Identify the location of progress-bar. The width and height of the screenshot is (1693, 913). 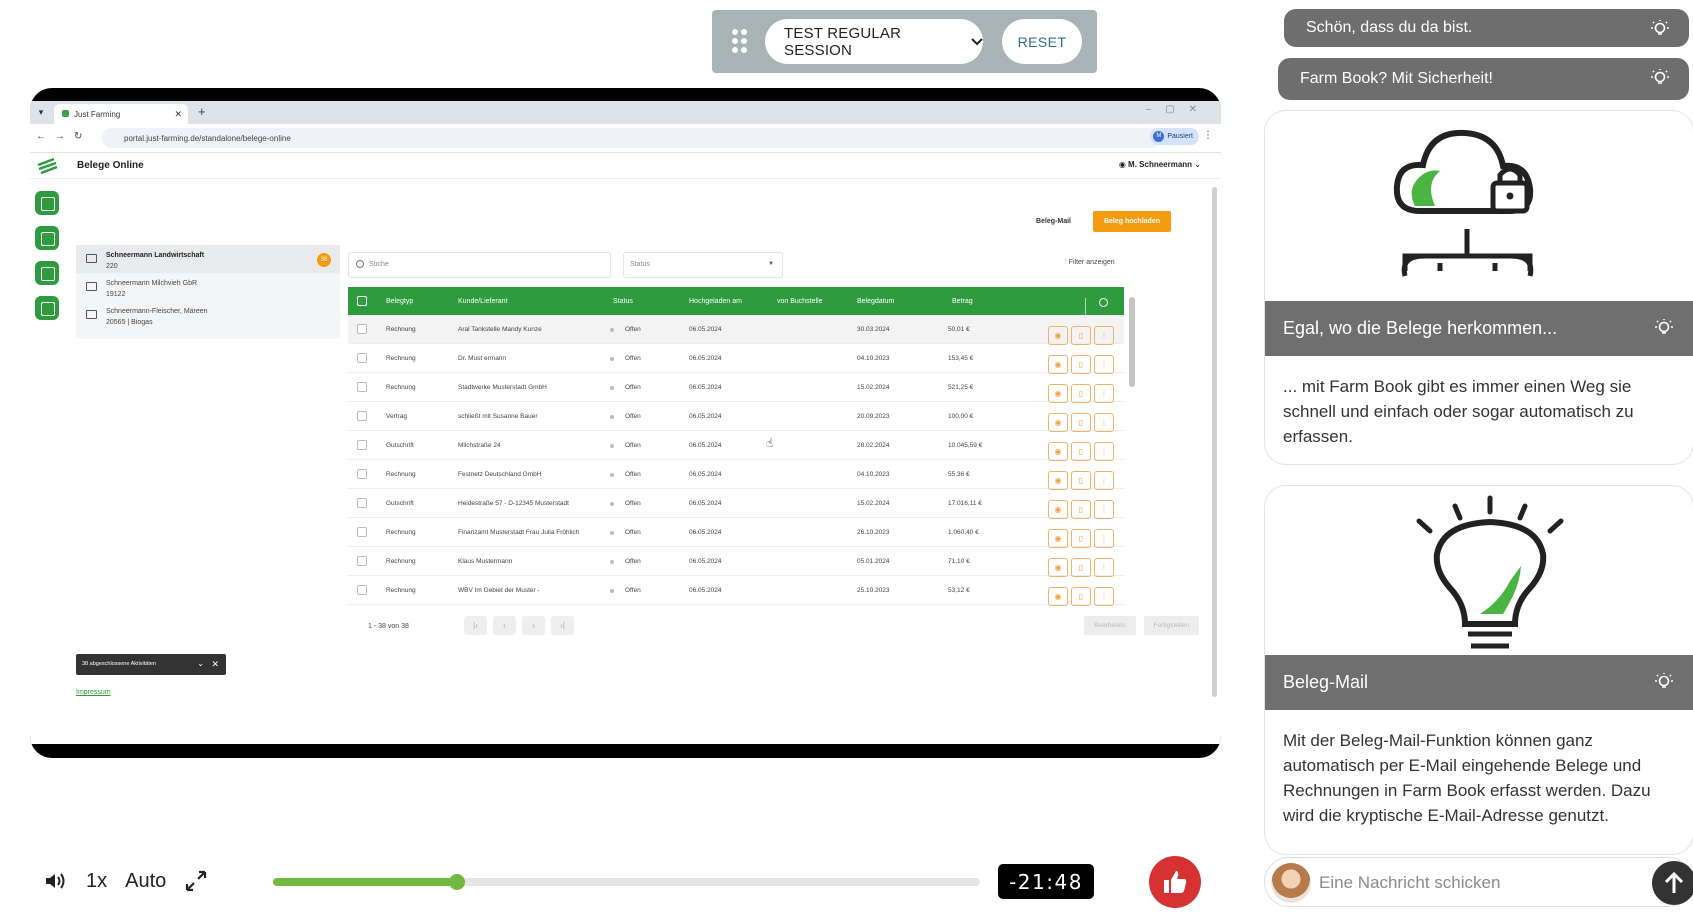
(626, 882).